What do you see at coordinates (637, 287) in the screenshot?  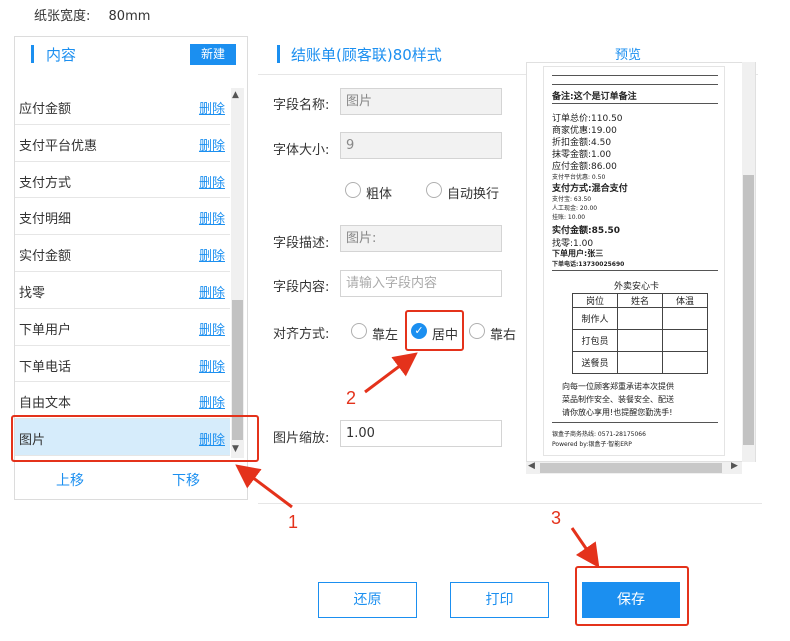 I see `card-title: 外卖安心卡` at bounding box center [637, 287].